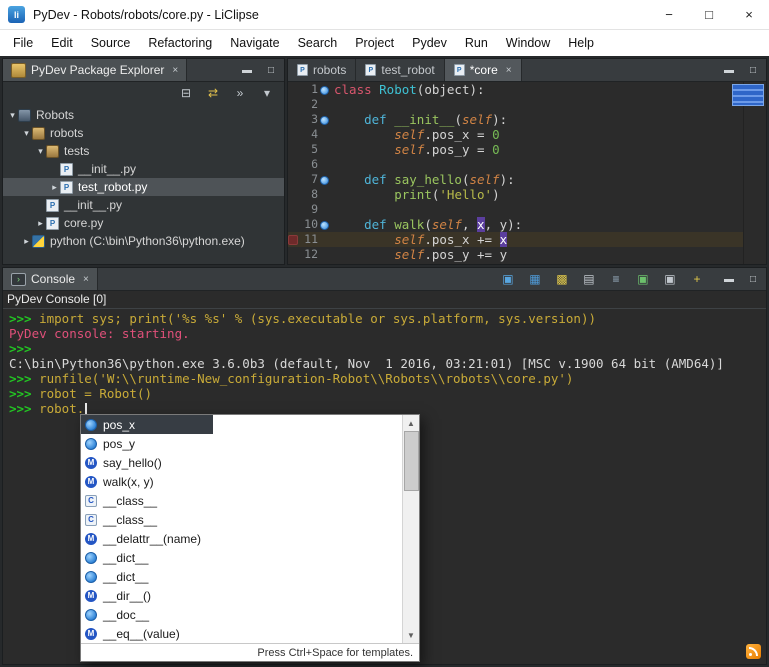 The width and height of the screenshot is (769, 667). Describe the element at coordinates (250, 481) in the screenshot. I see `completion-item: Mwalk(x, y)` at that location.